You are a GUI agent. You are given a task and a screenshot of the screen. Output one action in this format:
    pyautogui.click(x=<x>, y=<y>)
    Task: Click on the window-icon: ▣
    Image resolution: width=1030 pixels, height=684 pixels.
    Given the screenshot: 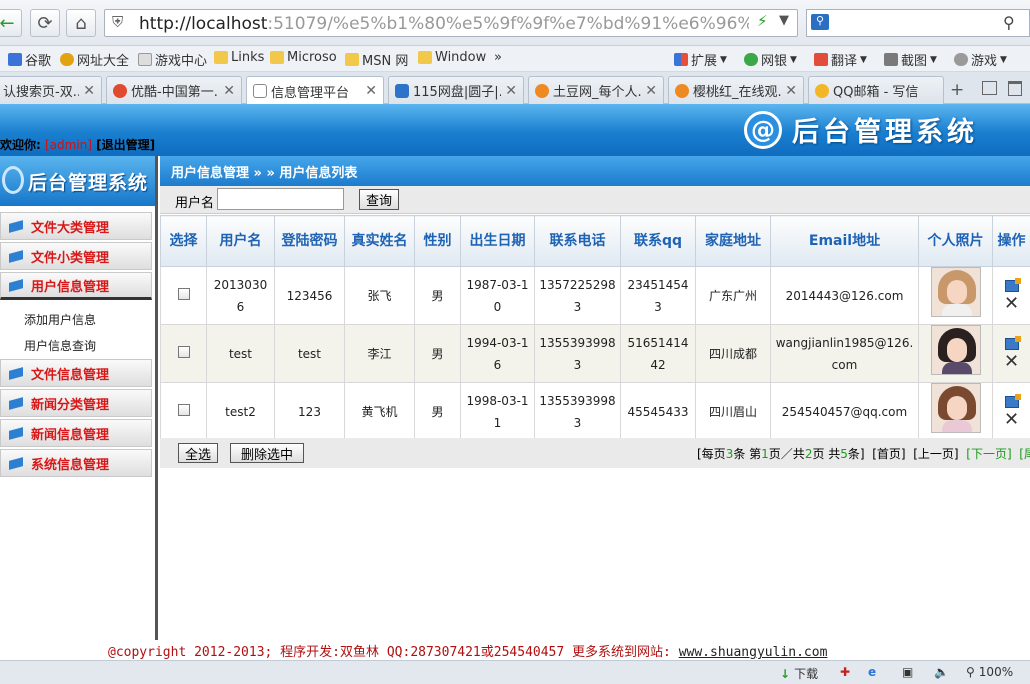 What is the action you would take?
    pyautogui.click(x=907, y=672)
    